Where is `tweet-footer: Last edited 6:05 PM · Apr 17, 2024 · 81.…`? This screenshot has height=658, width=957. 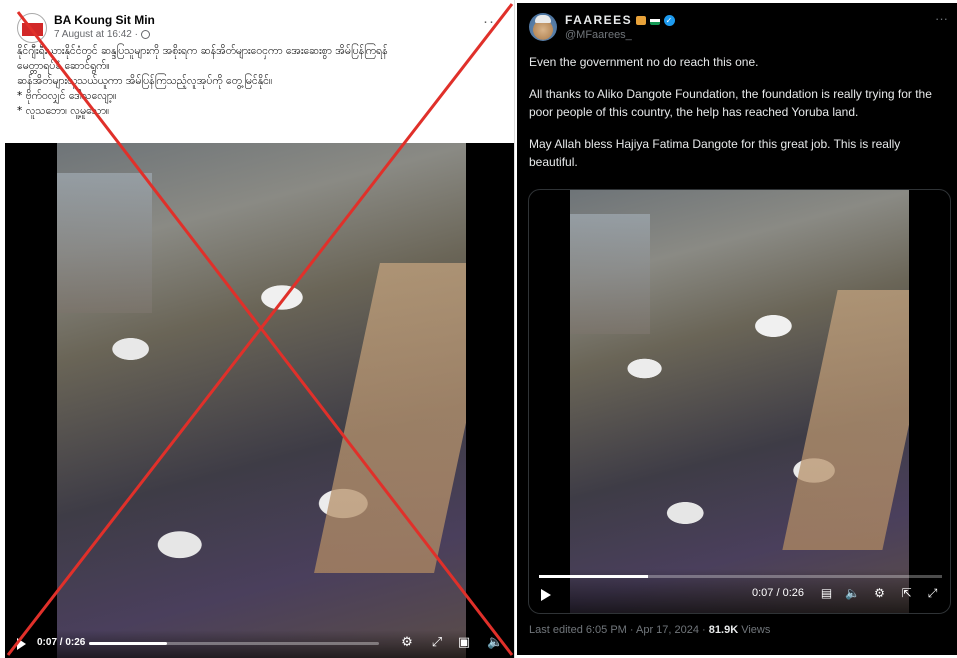 tweet-footer: Last edited 6:05 PM · Apr 17, 2024 · 81.… is located at coordinates (649, 630).